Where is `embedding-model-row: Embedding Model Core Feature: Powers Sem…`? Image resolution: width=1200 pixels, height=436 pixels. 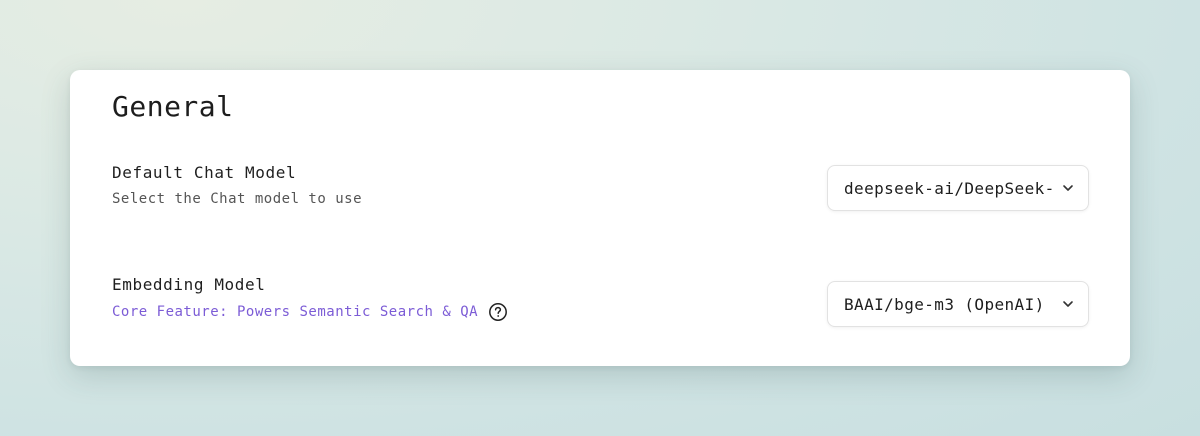
embedding-model-row: Embedding Model Core Feature: Powers Sem… is located at coordinates (600, 301).